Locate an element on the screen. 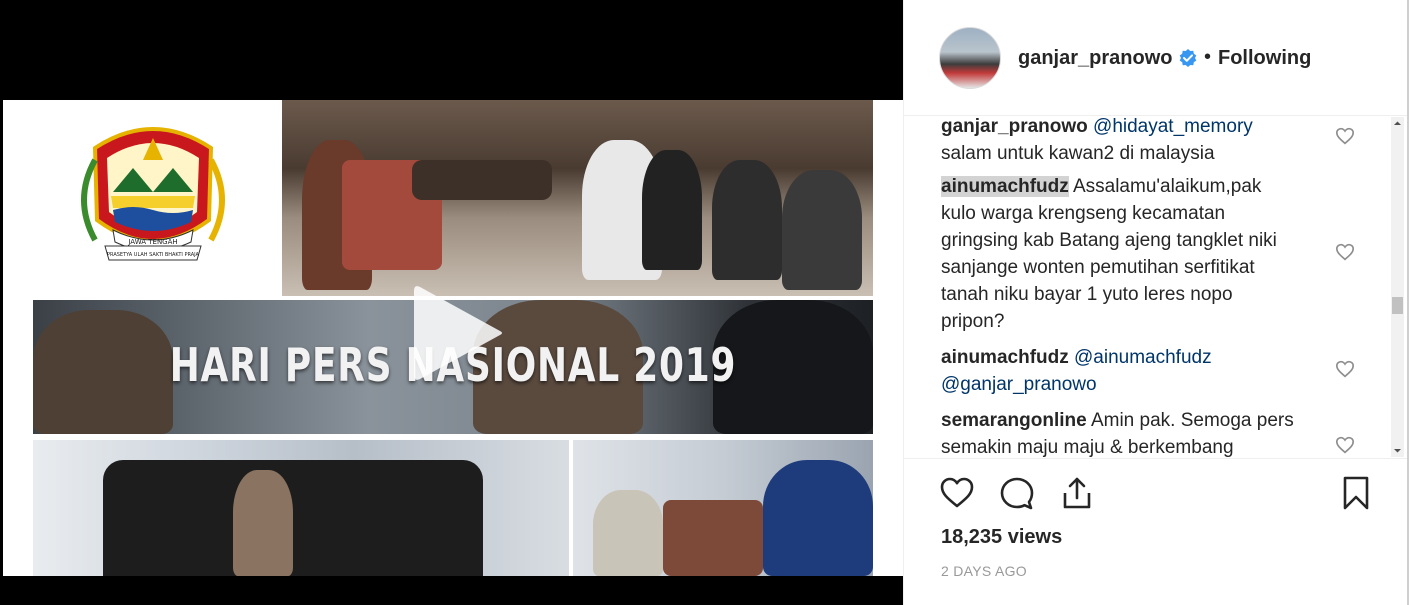 This screenshot has height=605, width=1409. letterbox-bottom is located at coordinates (451, 590).